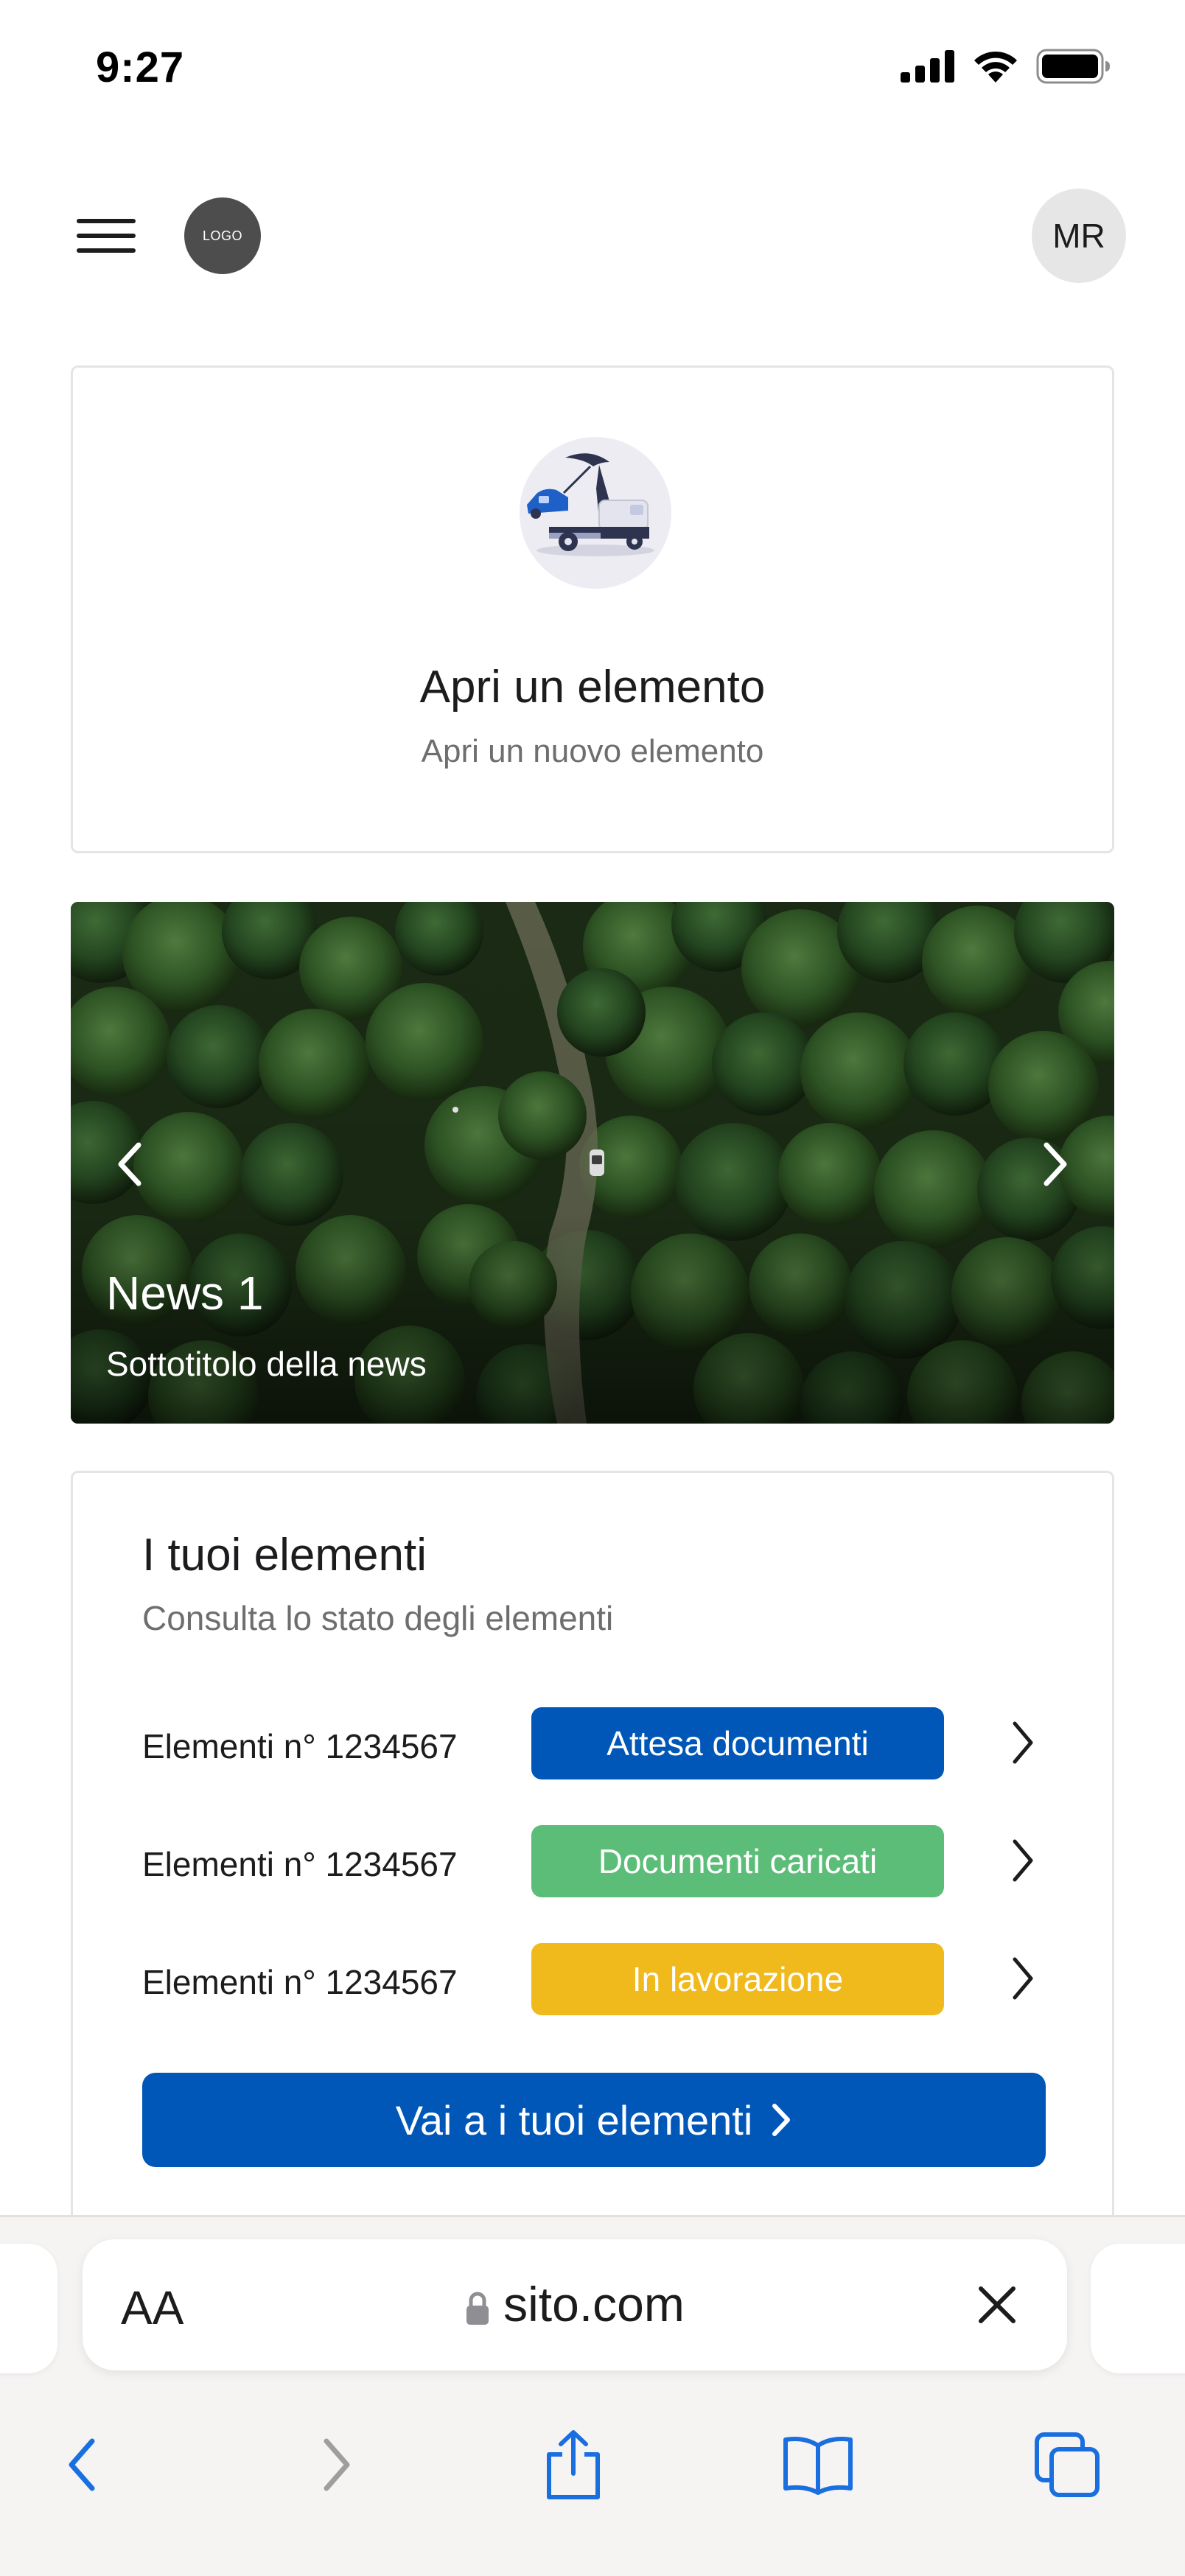 The image size is (1185, 2576). Describe the element at coordinates (737, 1861) in the screenshot. I see `status-badge: Documenti caricati` at that location.